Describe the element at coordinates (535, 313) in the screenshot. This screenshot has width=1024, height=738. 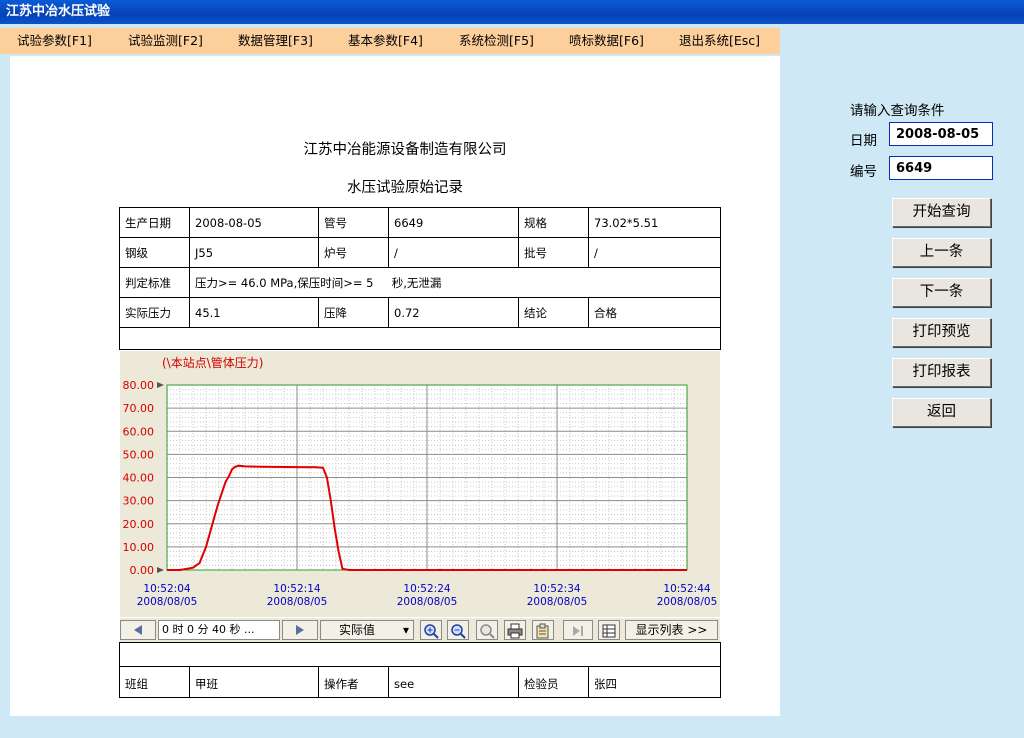
I see `label-conclusion: 结论` at that location.